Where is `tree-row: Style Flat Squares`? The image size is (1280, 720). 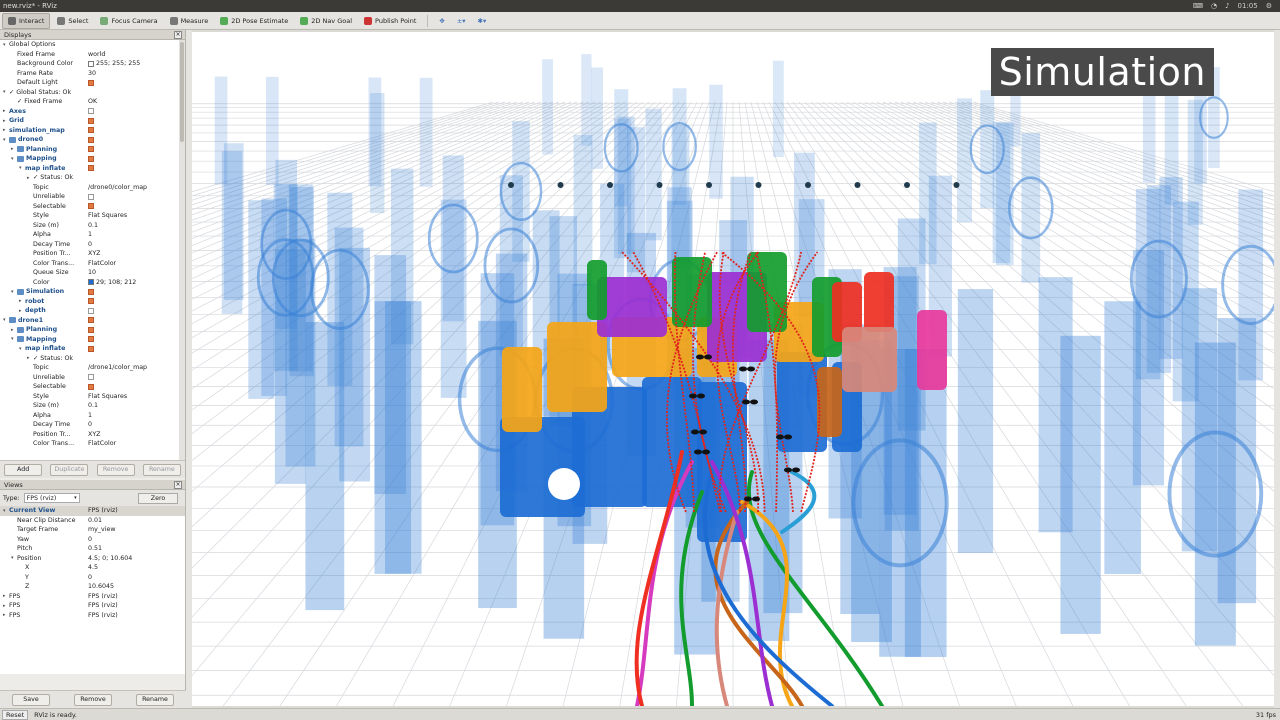 tree-row: Style Flat Squares is located at coordinates (92, 397).